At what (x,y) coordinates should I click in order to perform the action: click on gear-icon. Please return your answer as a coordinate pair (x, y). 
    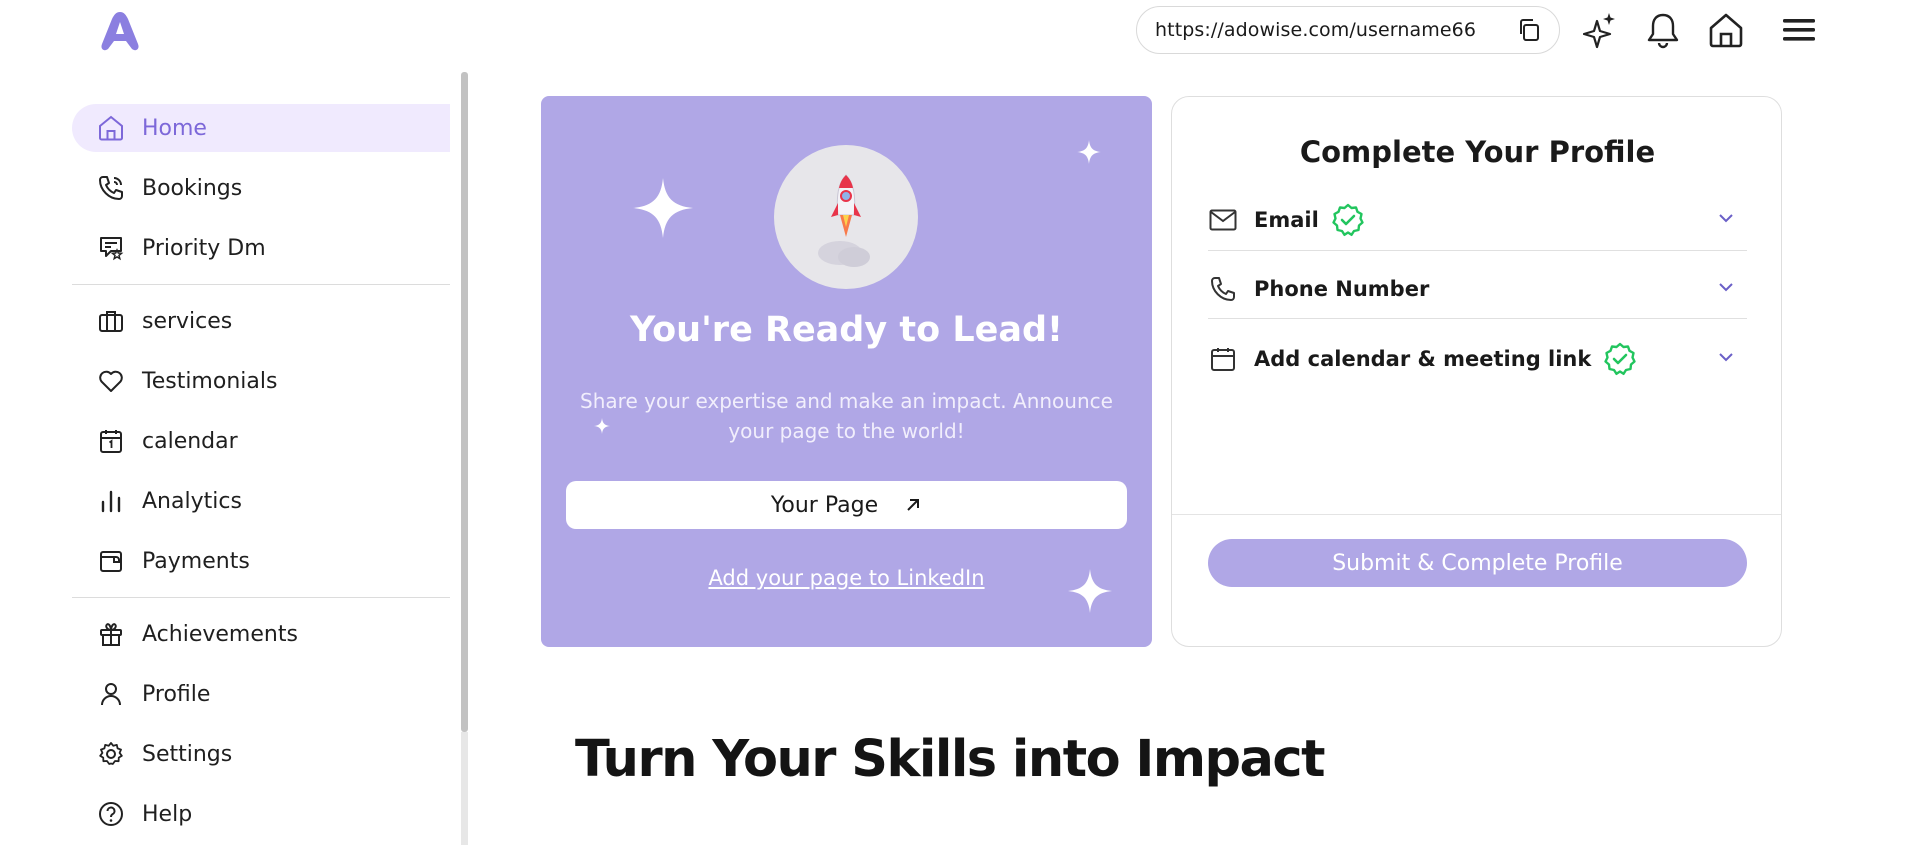
    Looking at the image, I should click on (111, 754).